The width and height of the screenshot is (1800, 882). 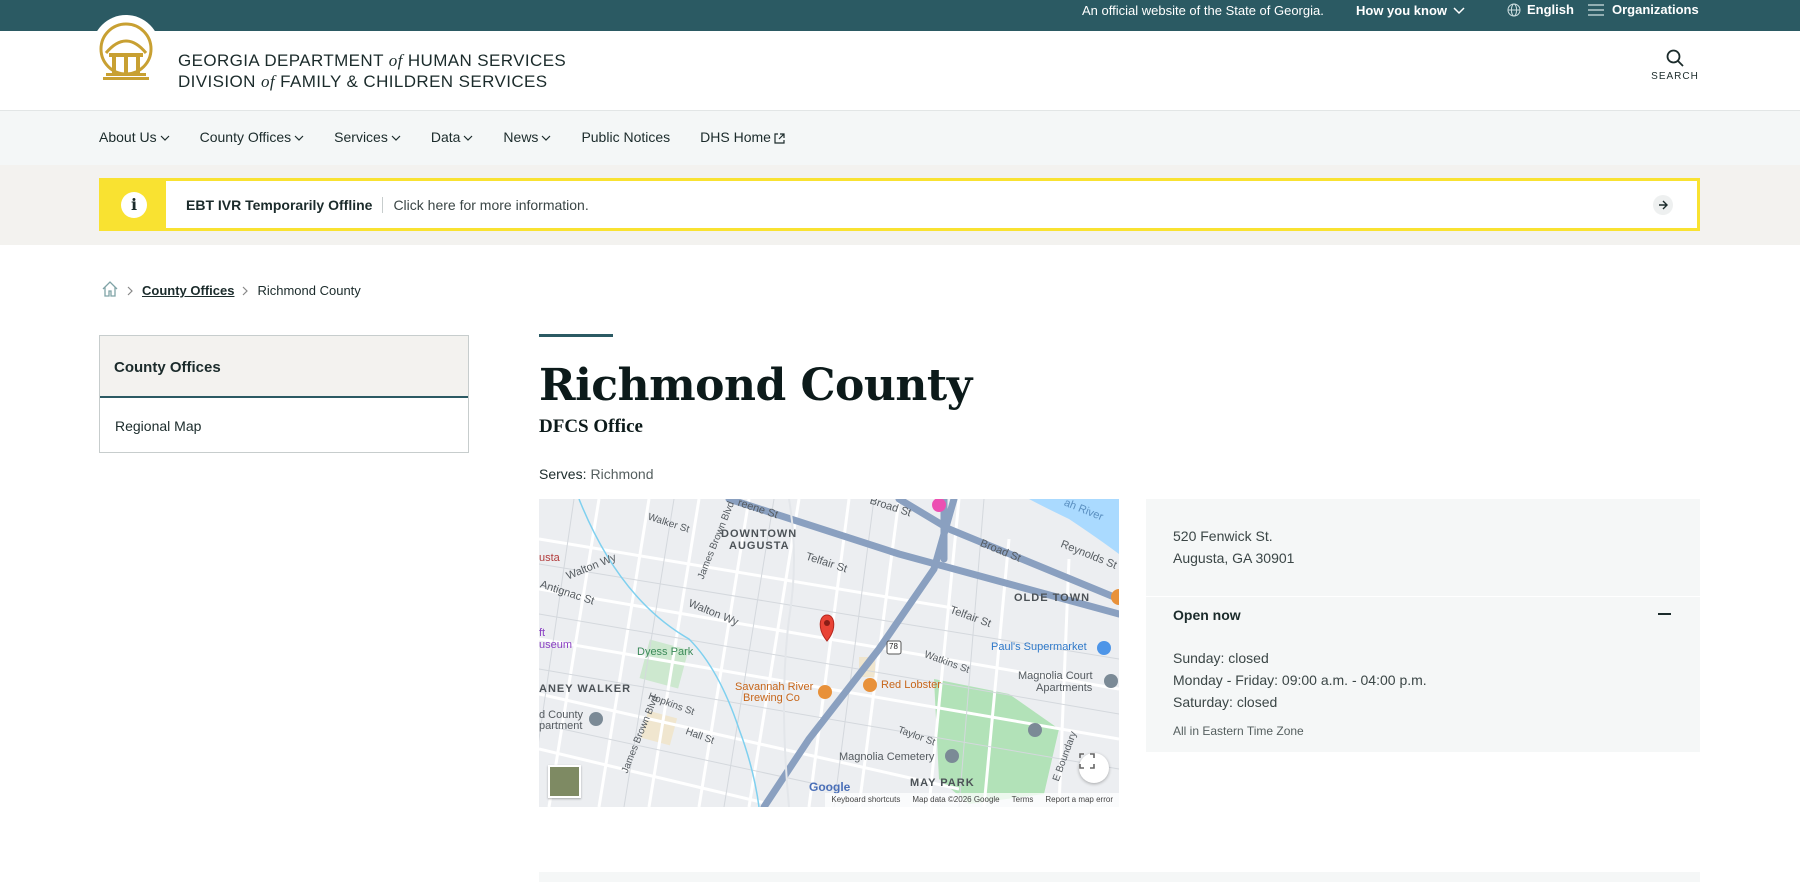 I want to click on nav-item-public-notices: Public Notices, so click(x=625, y=137).